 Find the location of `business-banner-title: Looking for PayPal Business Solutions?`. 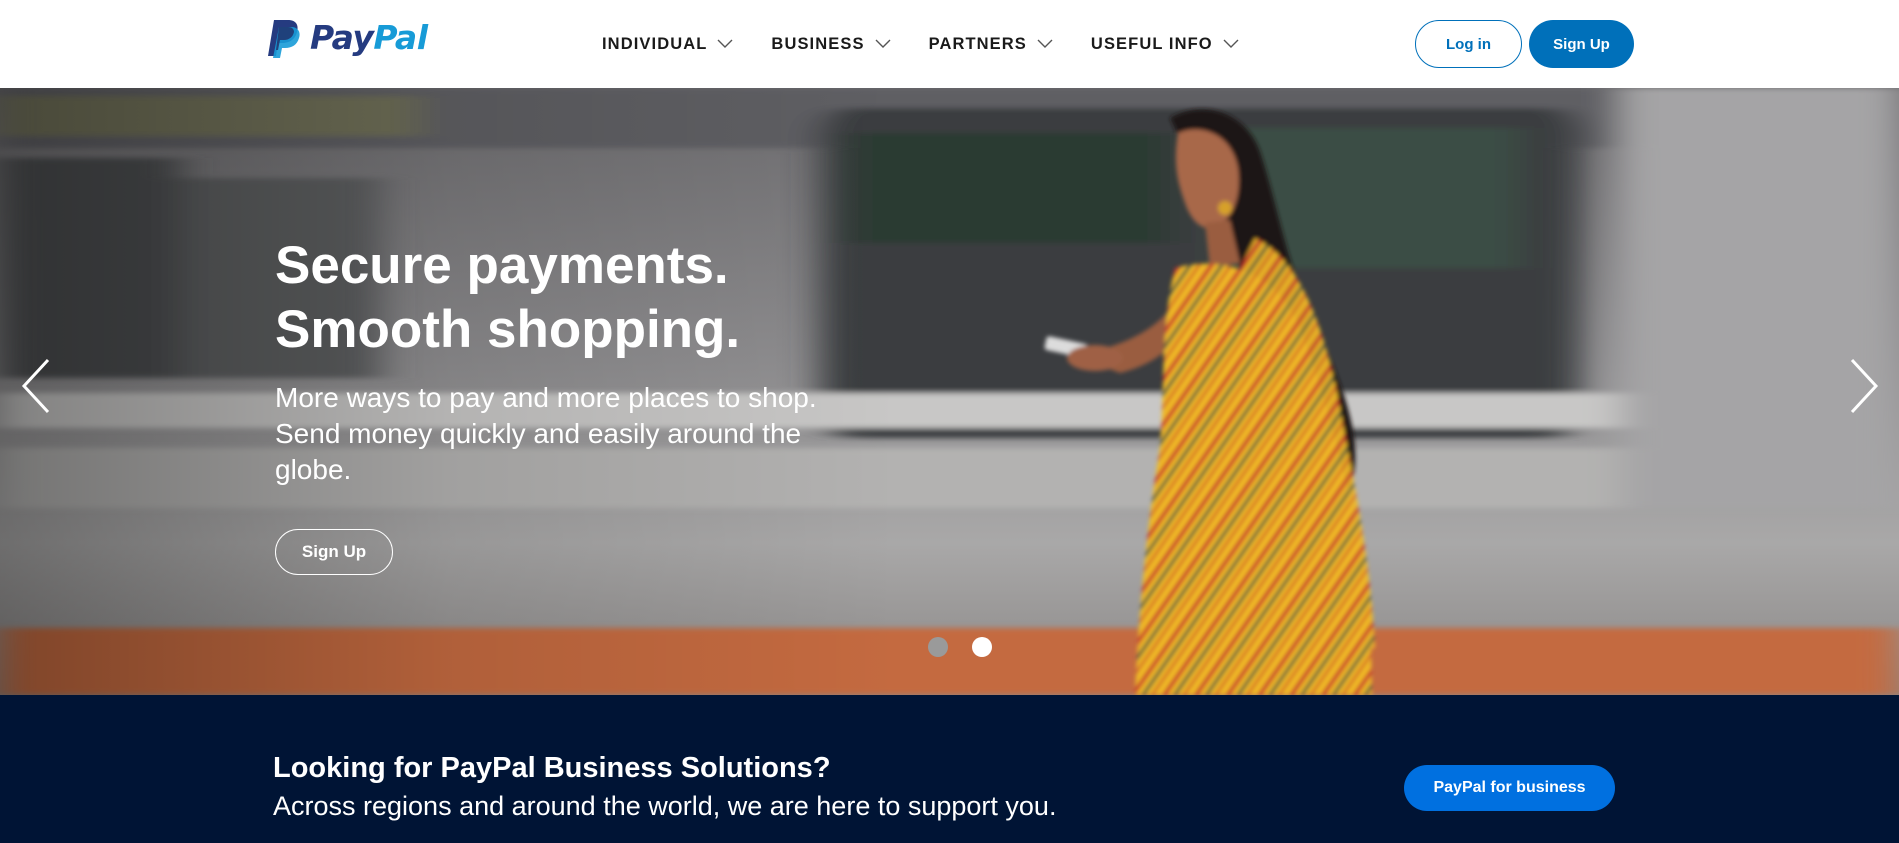

business-banner-title: Looking for PayPal Business Solutions? is located at coordinates (552, 768).